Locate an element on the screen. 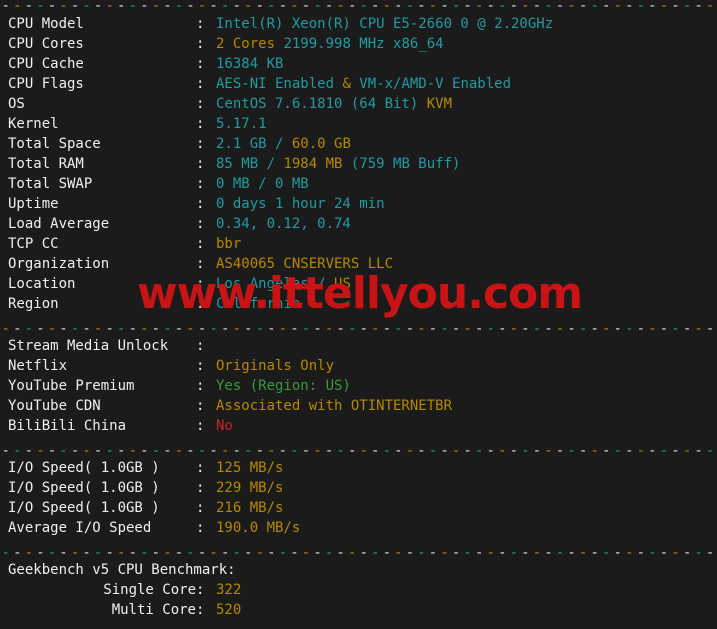  info-row-value: 2.1 GB / 60.0 GB is located at coordinates (283, 144).